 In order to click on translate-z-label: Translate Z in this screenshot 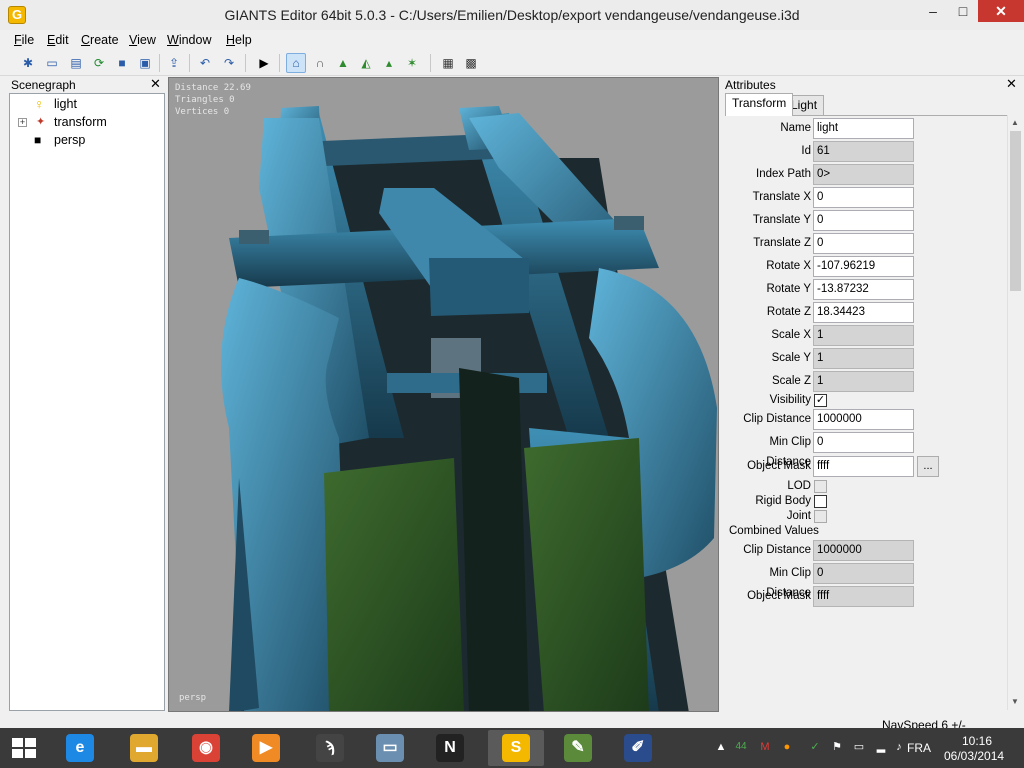, I will do `click(782, 243)`.